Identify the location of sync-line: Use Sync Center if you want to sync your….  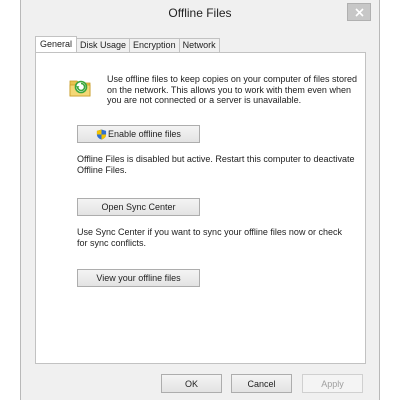
(209, 232).